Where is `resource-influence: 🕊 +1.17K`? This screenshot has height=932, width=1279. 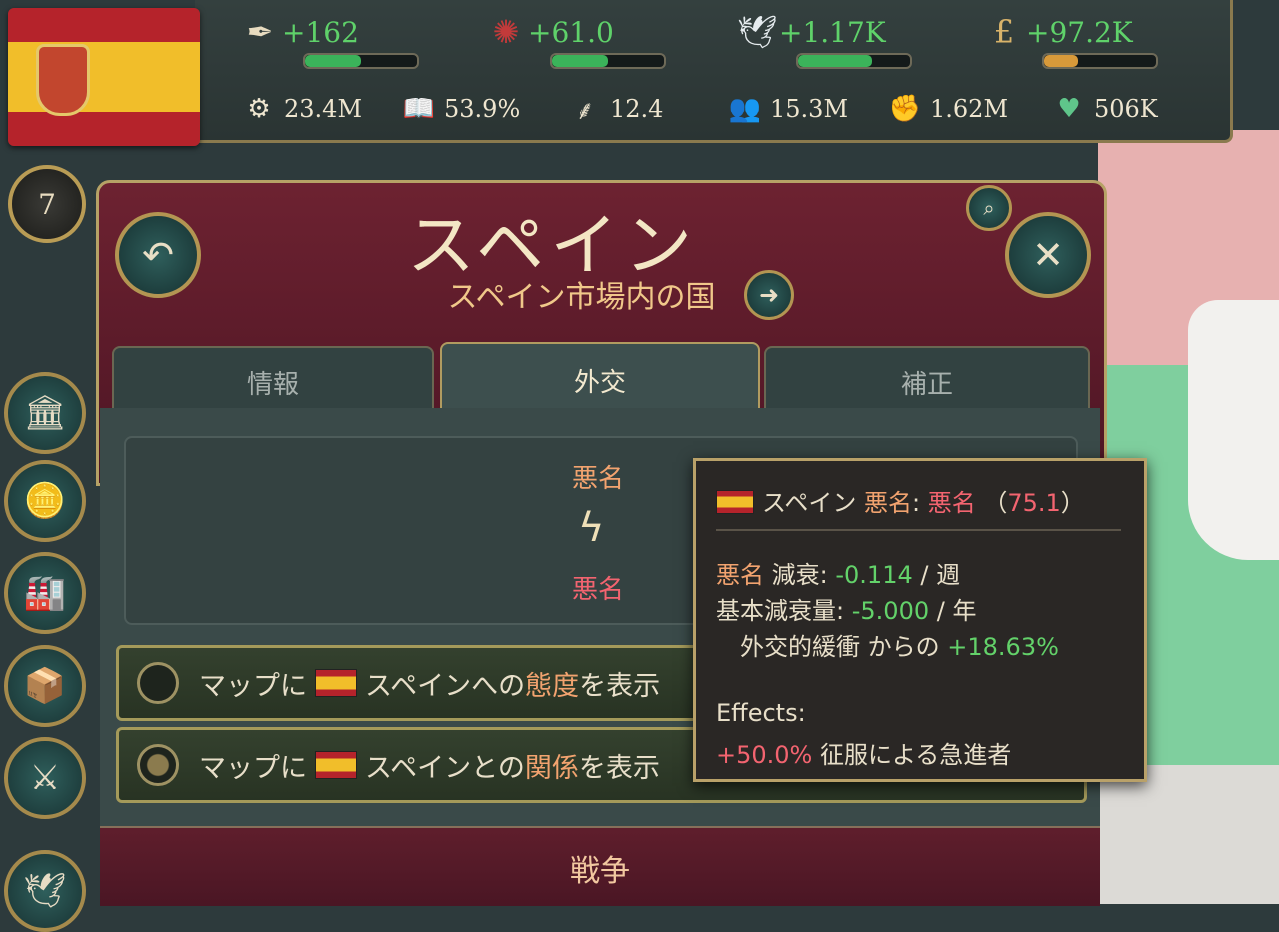 resource-influence: 🕊 +1.17K is located at coordinates (810, 32).